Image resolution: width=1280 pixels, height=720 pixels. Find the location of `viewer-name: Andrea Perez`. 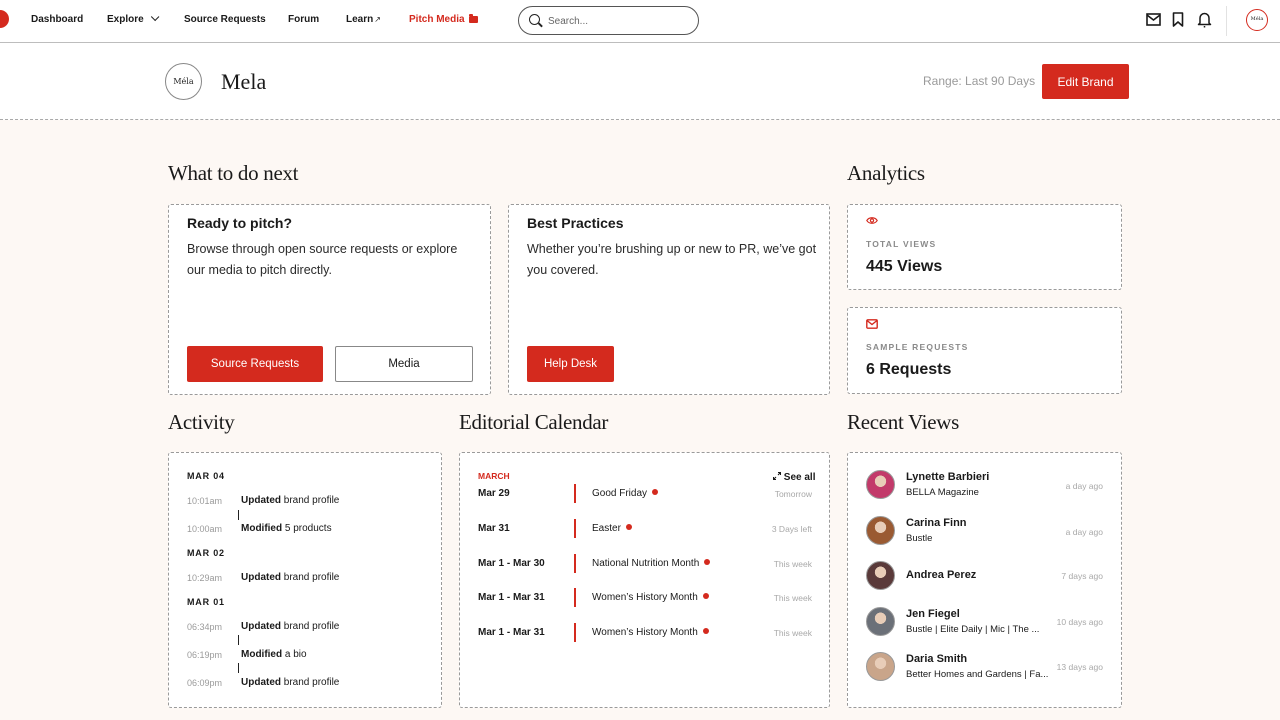

viewer-name: Andrea Perez is located at coordinates (941, 575).